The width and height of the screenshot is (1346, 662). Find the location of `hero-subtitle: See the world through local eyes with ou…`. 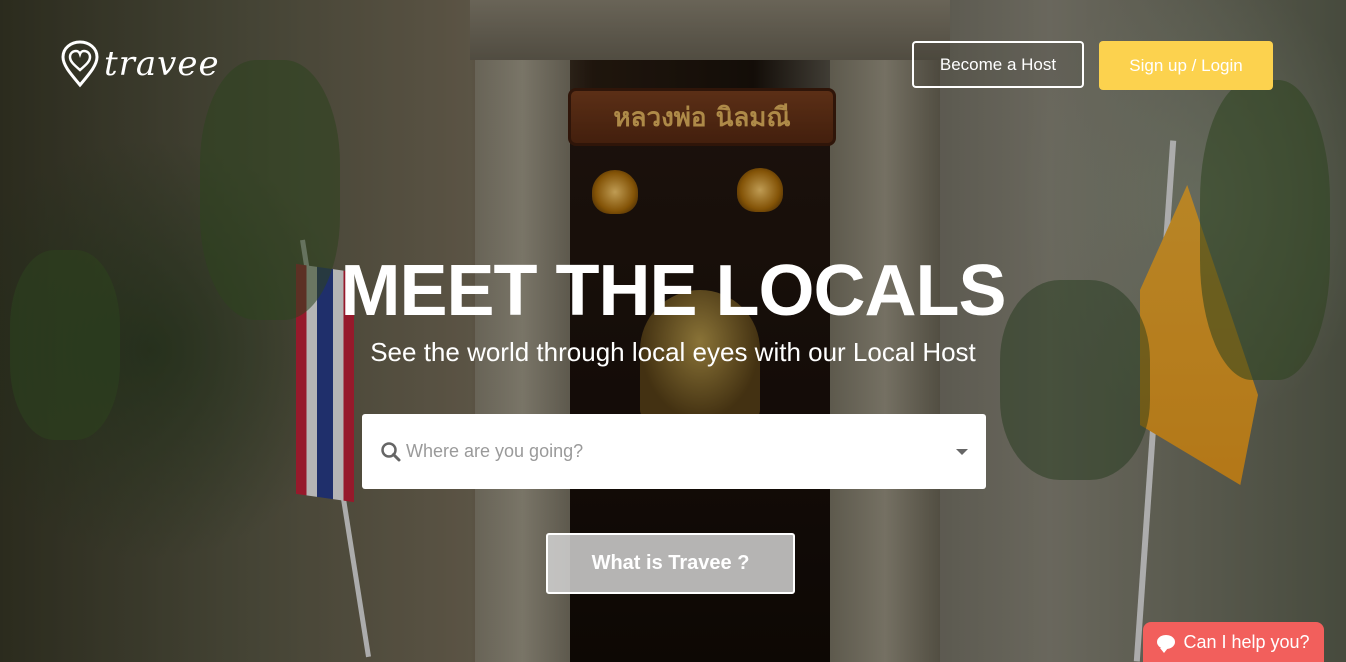

hero-subtitle: See the world through local eyes with ou… is located at coordinates (673, 352).